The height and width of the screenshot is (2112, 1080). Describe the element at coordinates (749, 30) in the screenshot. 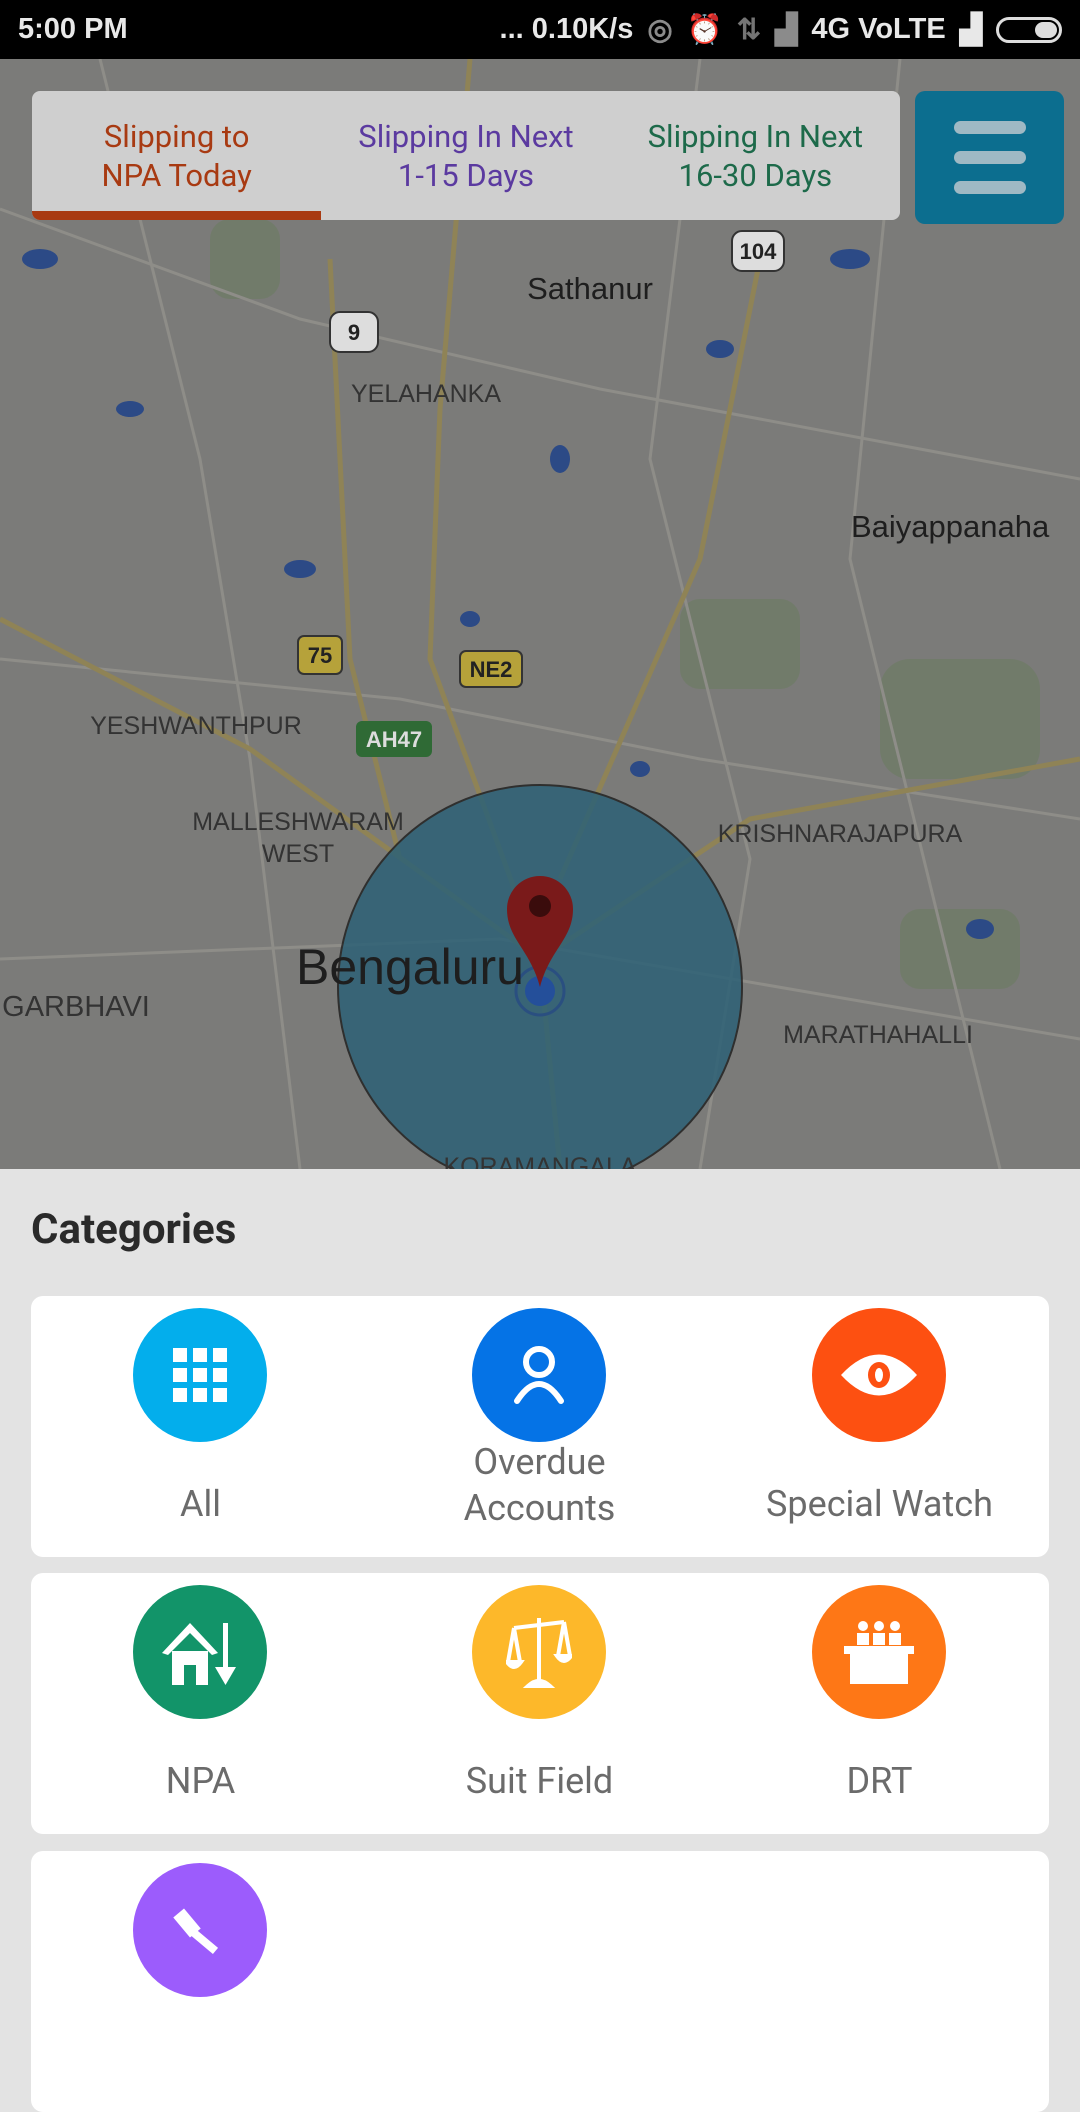

I see `data-arrows-icon: ⇅` at that location.